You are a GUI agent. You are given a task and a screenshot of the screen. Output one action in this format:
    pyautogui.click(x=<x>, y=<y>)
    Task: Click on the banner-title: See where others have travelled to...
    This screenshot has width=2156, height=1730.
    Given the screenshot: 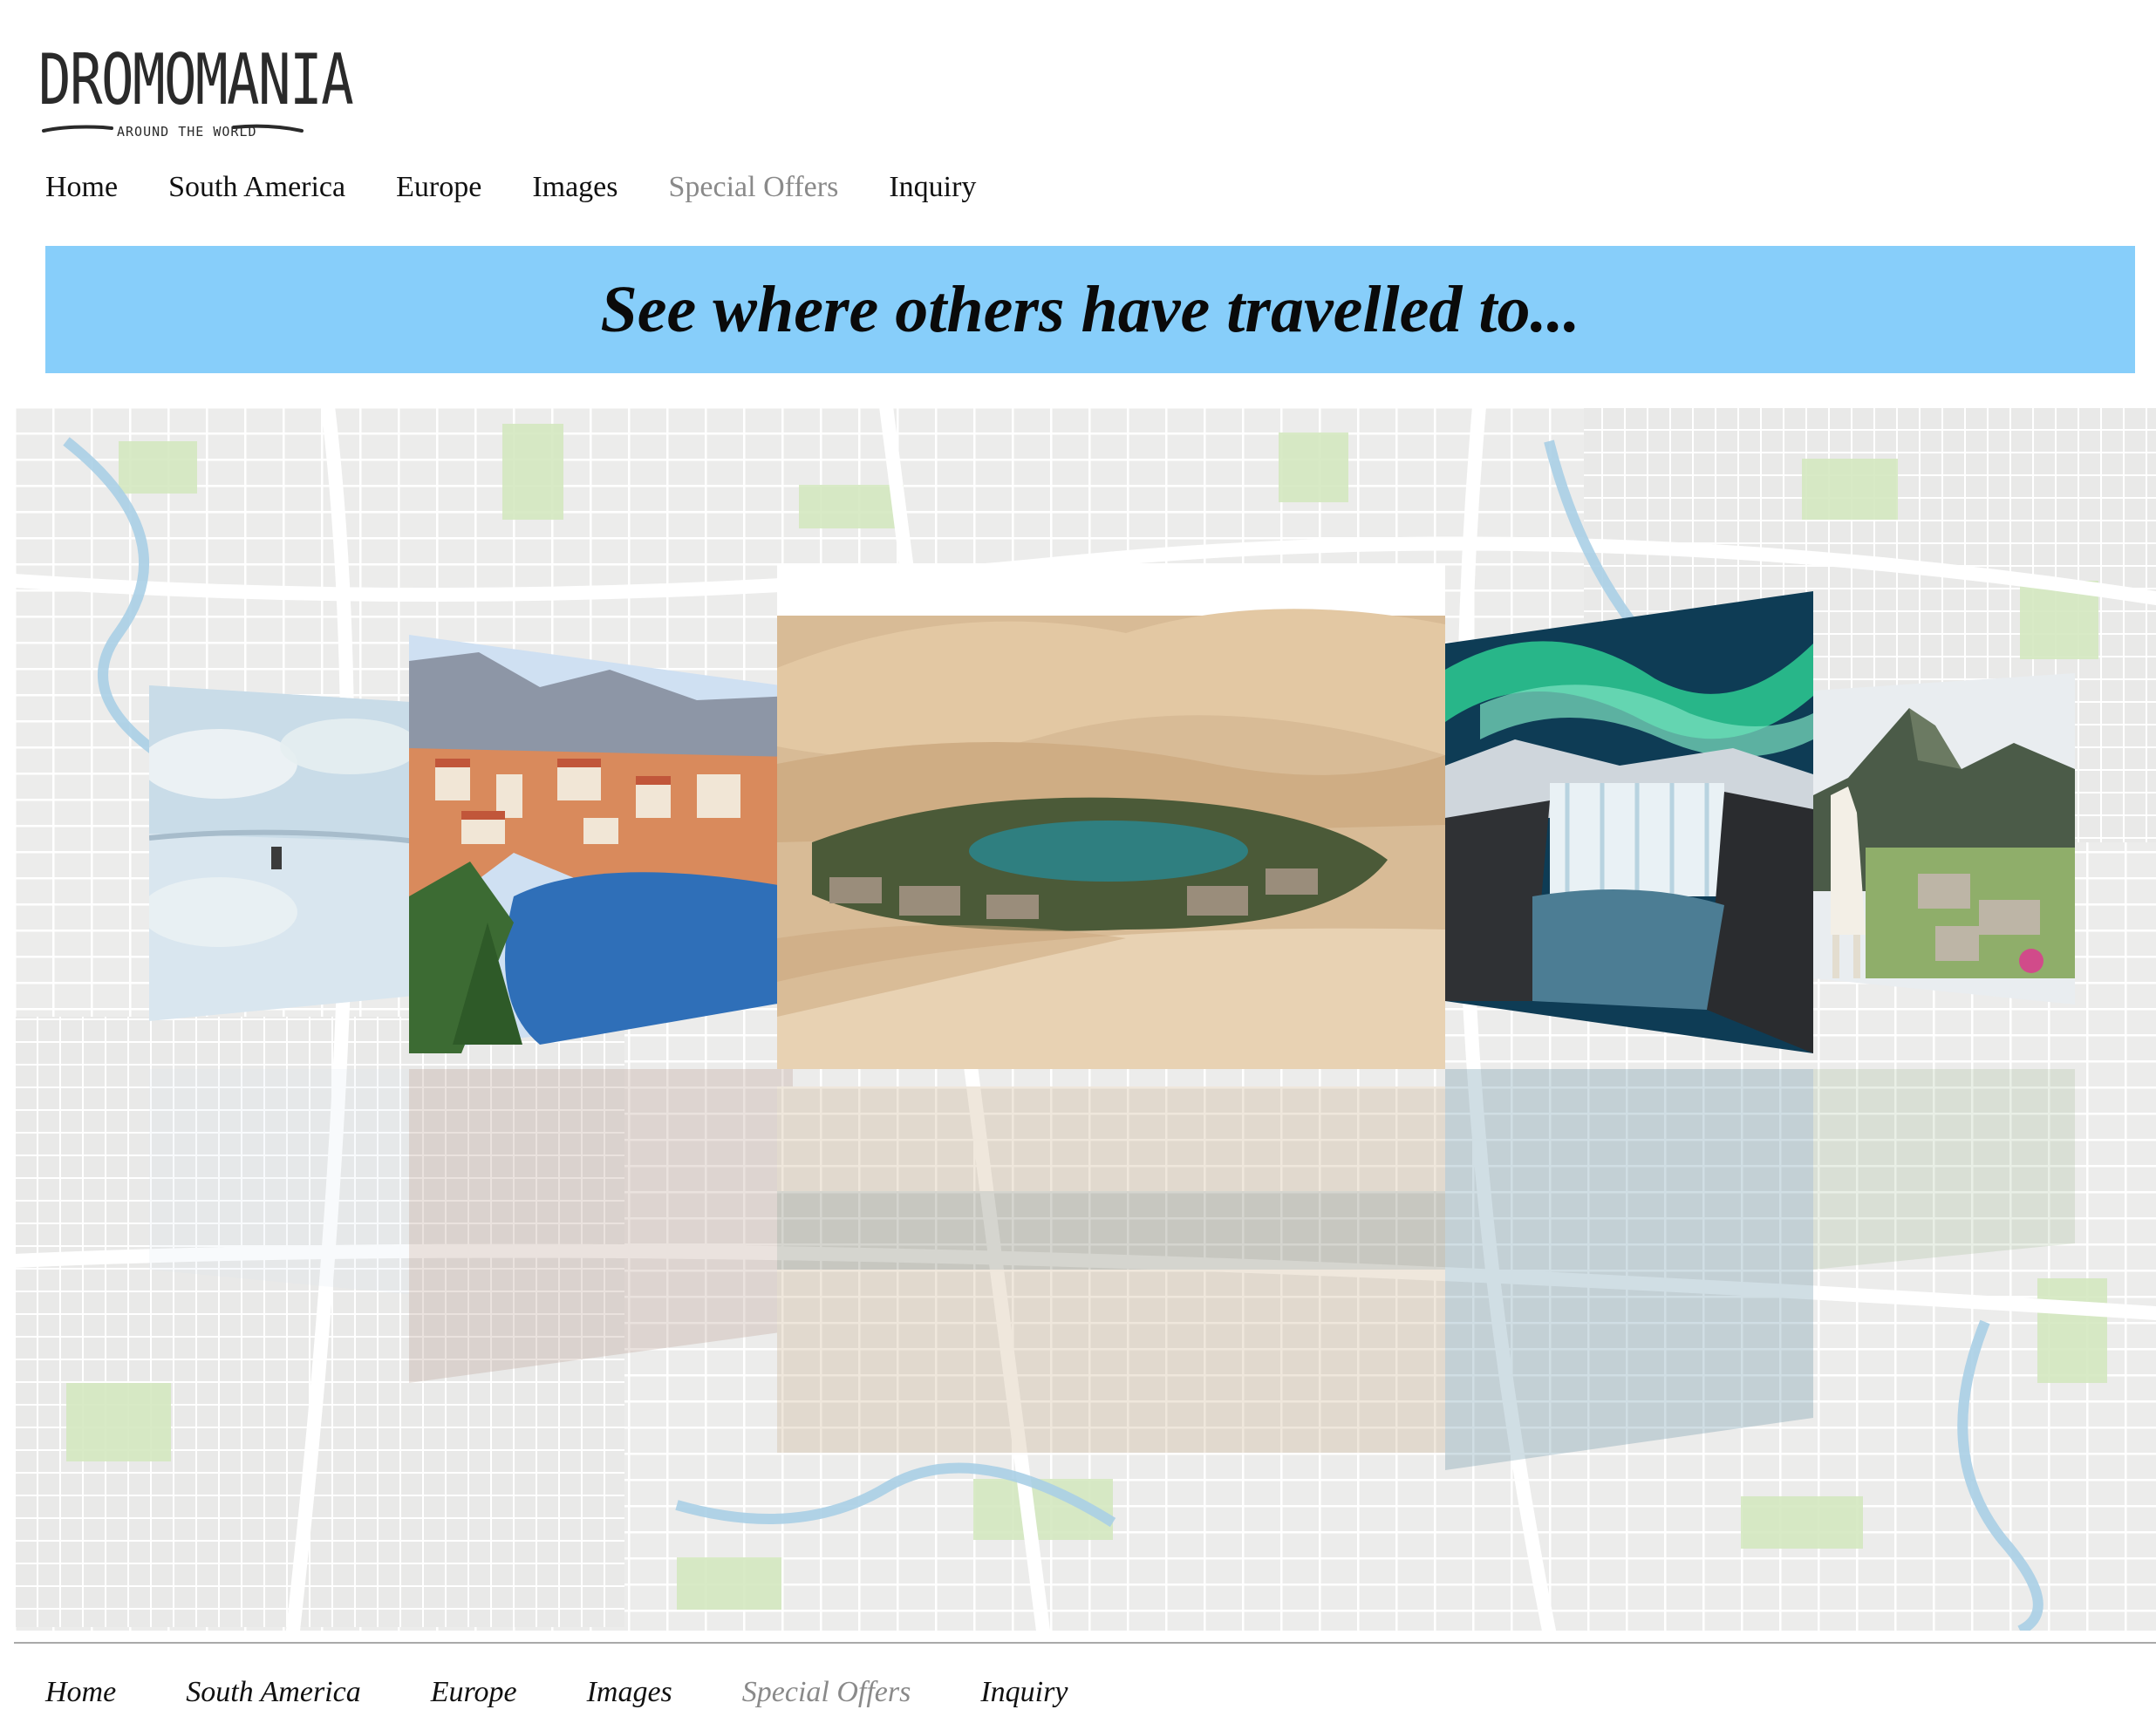 What is the action you would take?
    pyautogui.click(x=1090, y=309)
    